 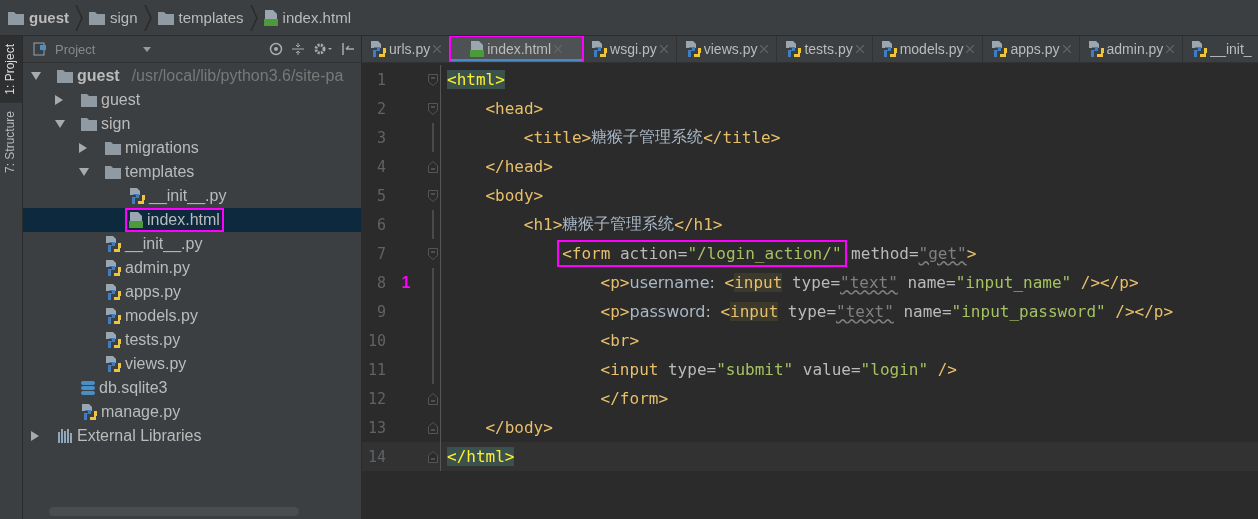 I want to click on locate-icon, so click(x=276, y=49).